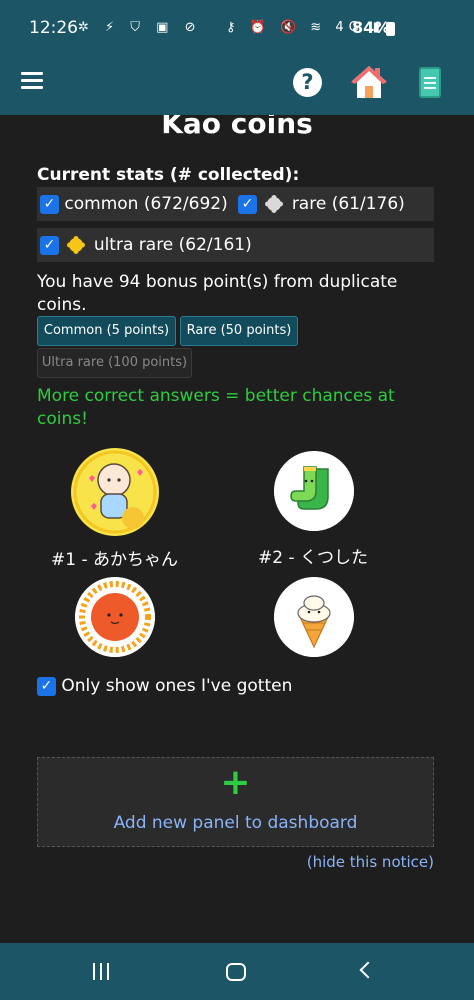 This screenshot has width=474, height=1000. What do you see at coordinates (172, 245) in the screenshot?
I see `stat-ultra-rare-label: ultra rare (62/161)` at bounding box center [172, 245].